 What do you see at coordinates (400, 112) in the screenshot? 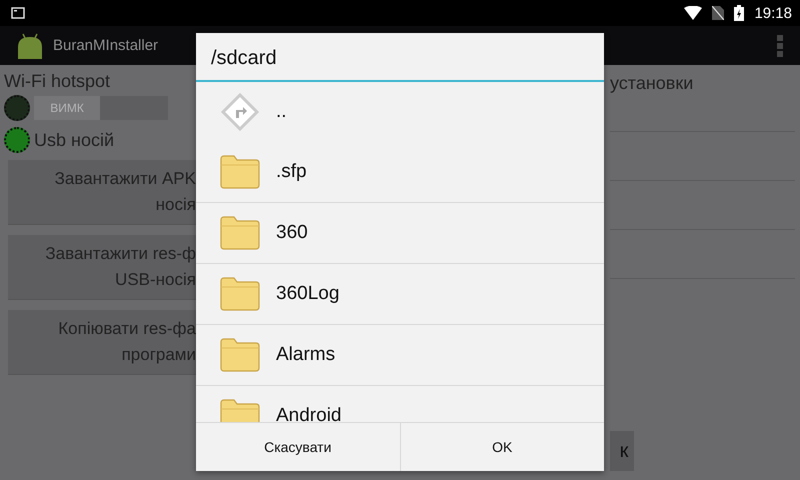
I see `file-list-item: ..` at bounding box center [400, 112].